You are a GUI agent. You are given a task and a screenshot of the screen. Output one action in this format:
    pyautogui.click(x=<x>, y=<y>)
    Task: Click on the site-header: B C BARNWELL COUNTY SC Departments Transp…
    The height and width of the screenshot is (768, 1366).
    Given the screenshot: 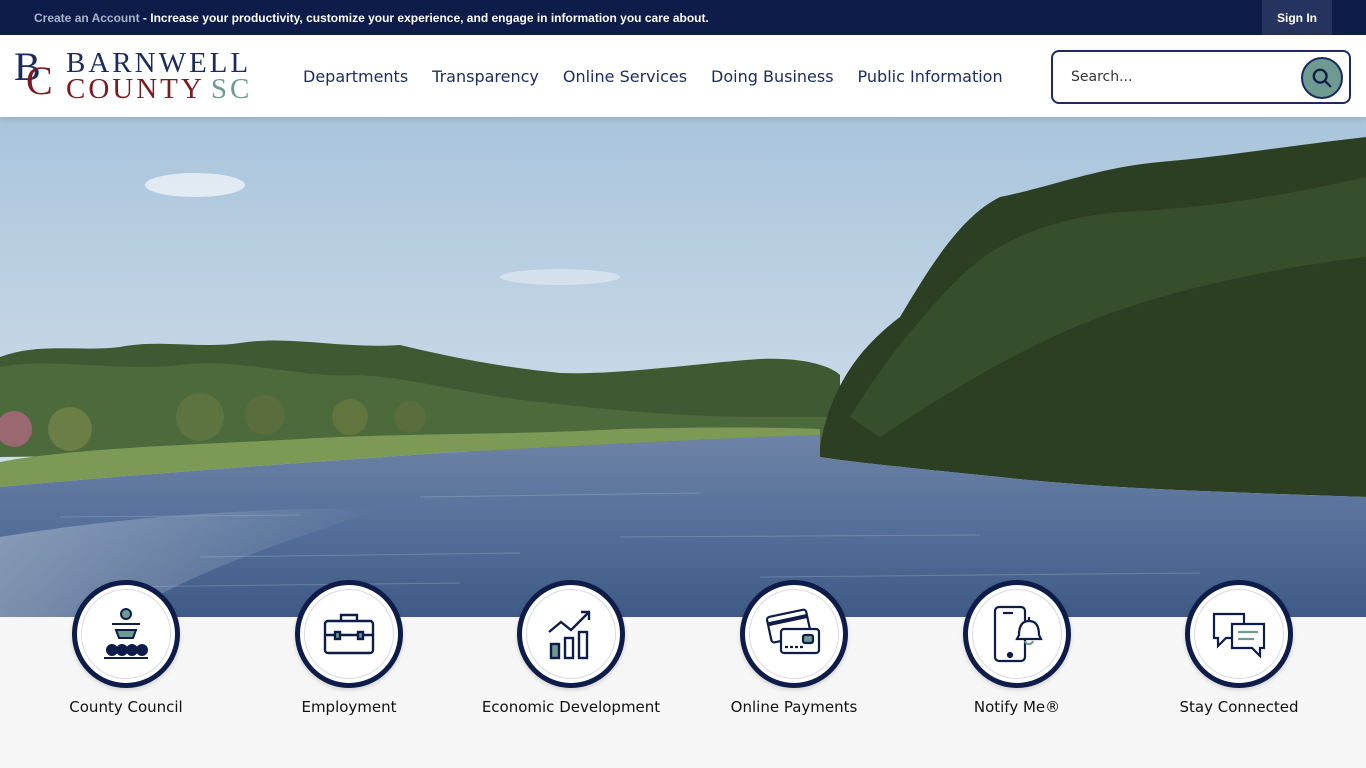 What is the action you would take?
    pyautogui.click(x=683, y=76)
    